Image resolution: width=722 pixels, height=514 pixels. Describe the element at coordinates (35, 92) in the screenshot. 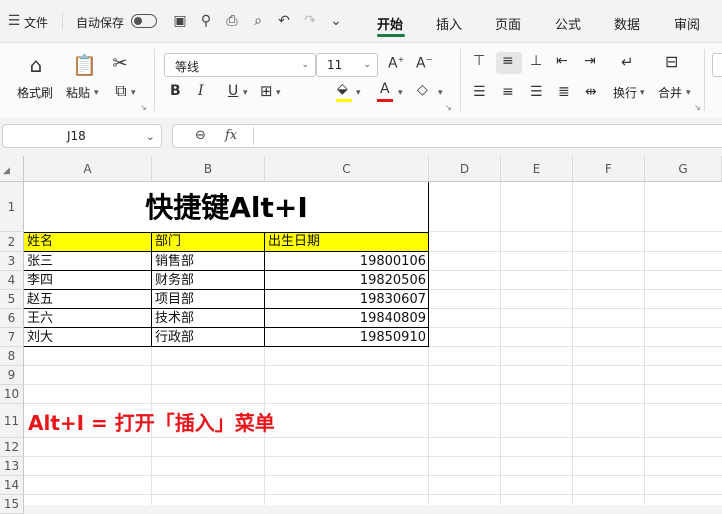

I see `format-painter-label: 格式刷` at that location.